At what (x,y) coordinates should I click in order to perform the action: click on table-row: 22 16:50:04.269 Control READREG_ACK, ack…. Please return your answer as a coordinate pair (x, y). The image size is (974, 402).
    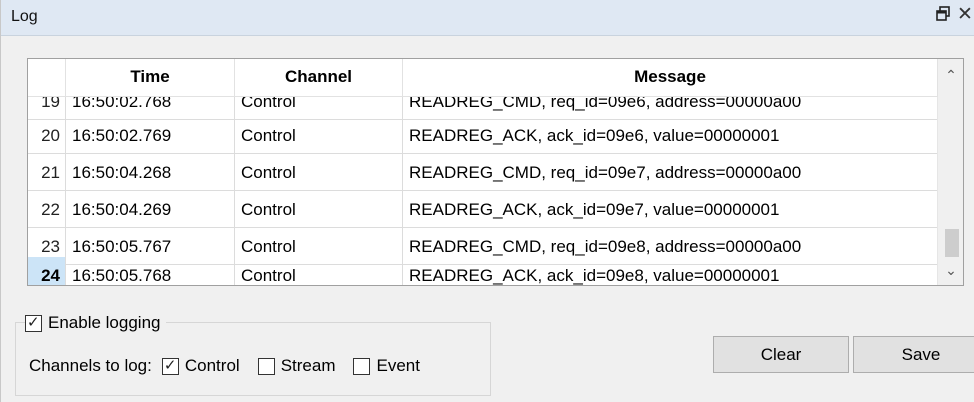
    Looking at the image, I should click on (483, 209).